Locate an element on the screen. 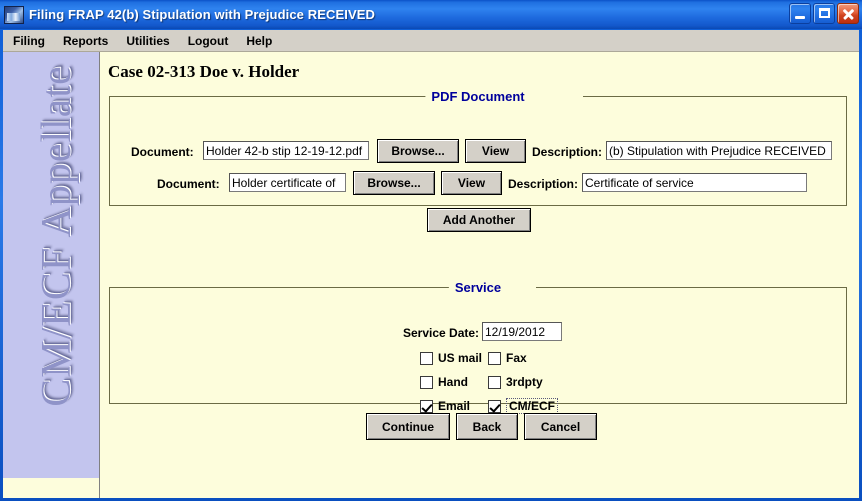 The height and width of the screenshot is (501, 862). sidebar-brand-label: CM/ECF Appellate is located at coordinates (57, 236).